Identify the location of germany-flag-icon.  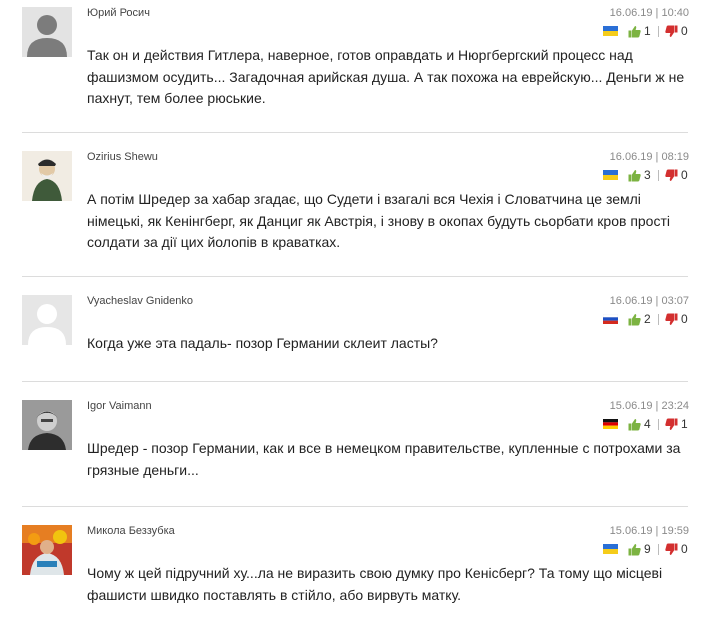
(610, 424).